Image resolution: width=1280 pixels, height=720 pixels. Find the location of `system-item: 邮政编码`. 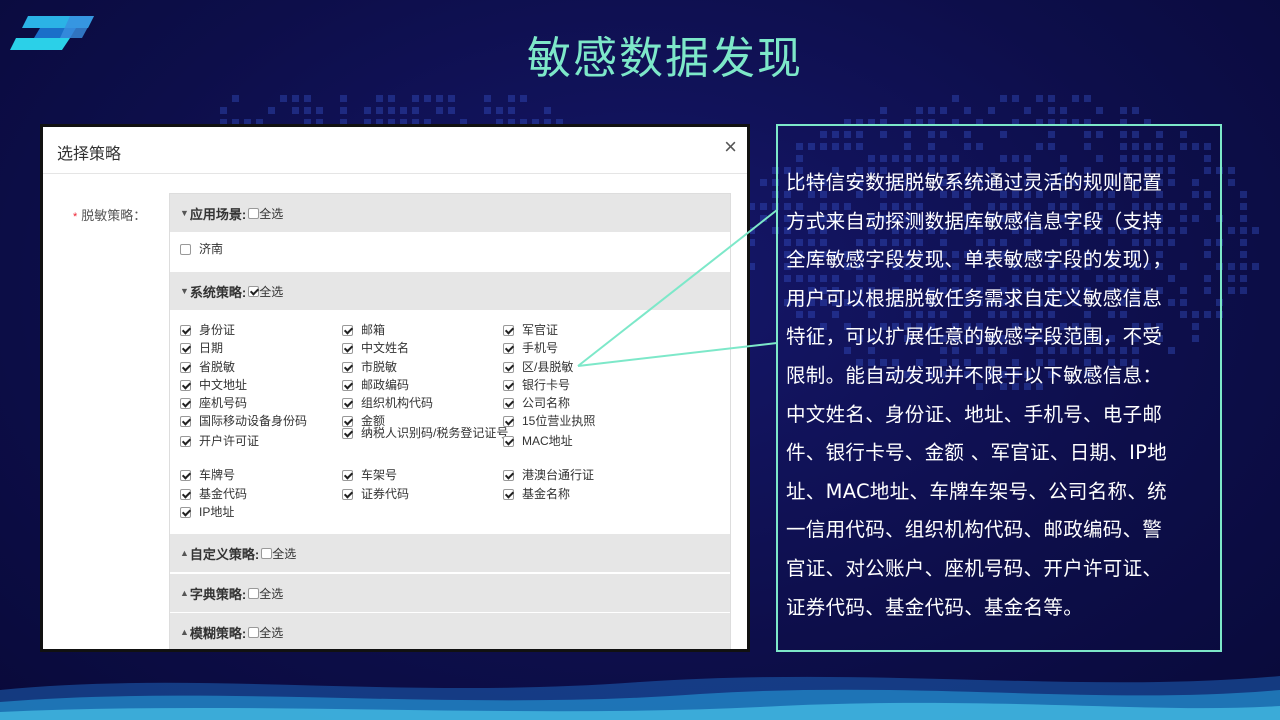

system-item: 邮政编码 is located at coordinates (375, 385).